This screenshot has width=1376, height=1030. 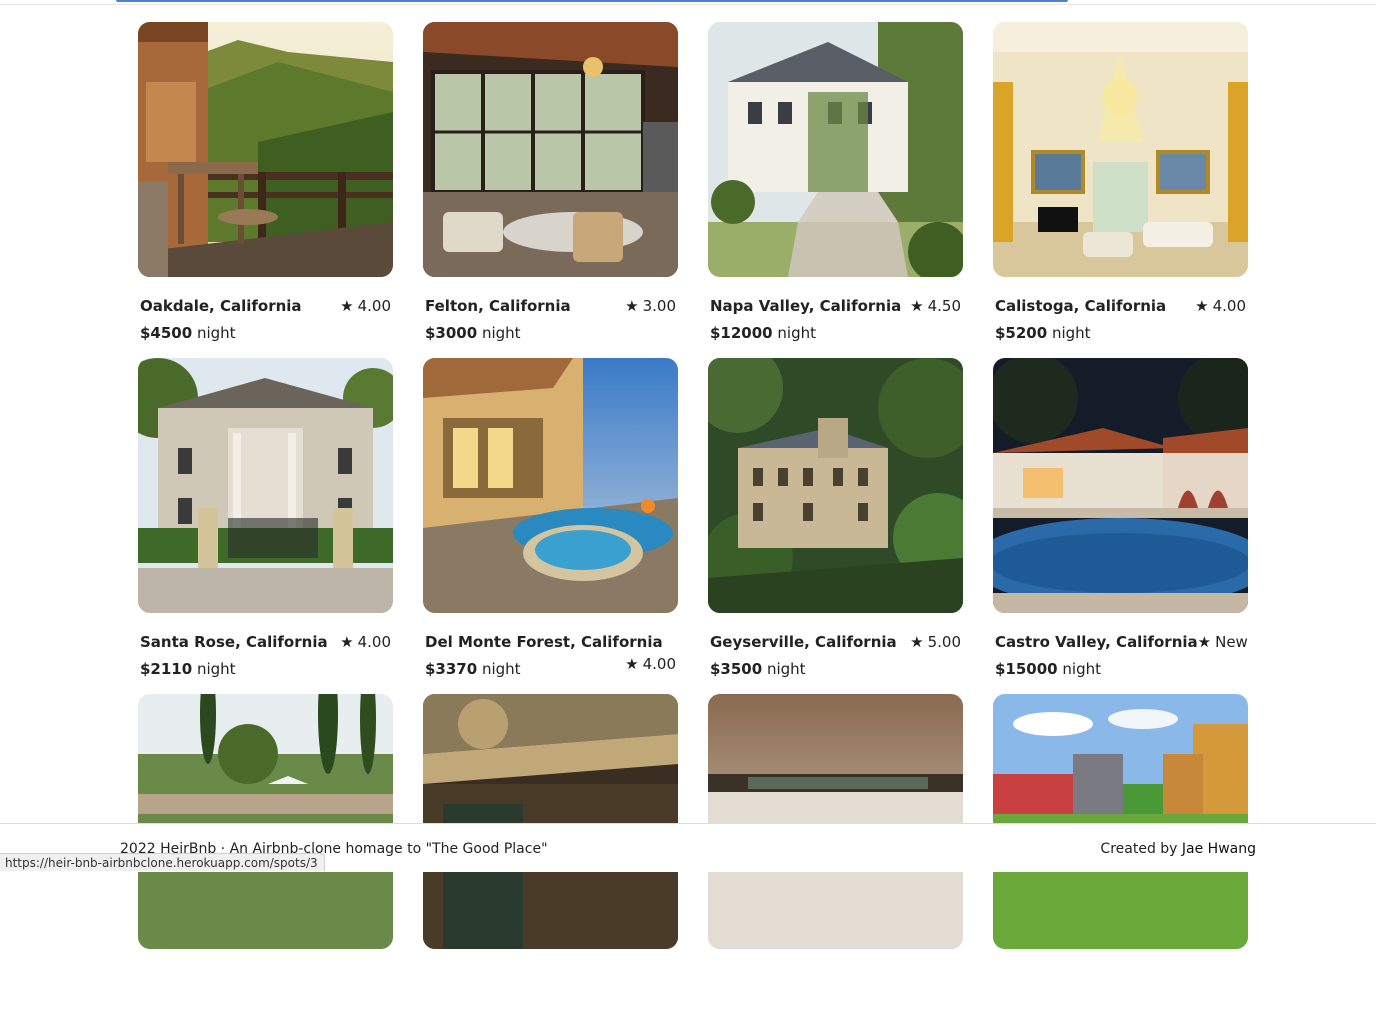 I want to click on price-value: $3370, so click(x=451, y=669).